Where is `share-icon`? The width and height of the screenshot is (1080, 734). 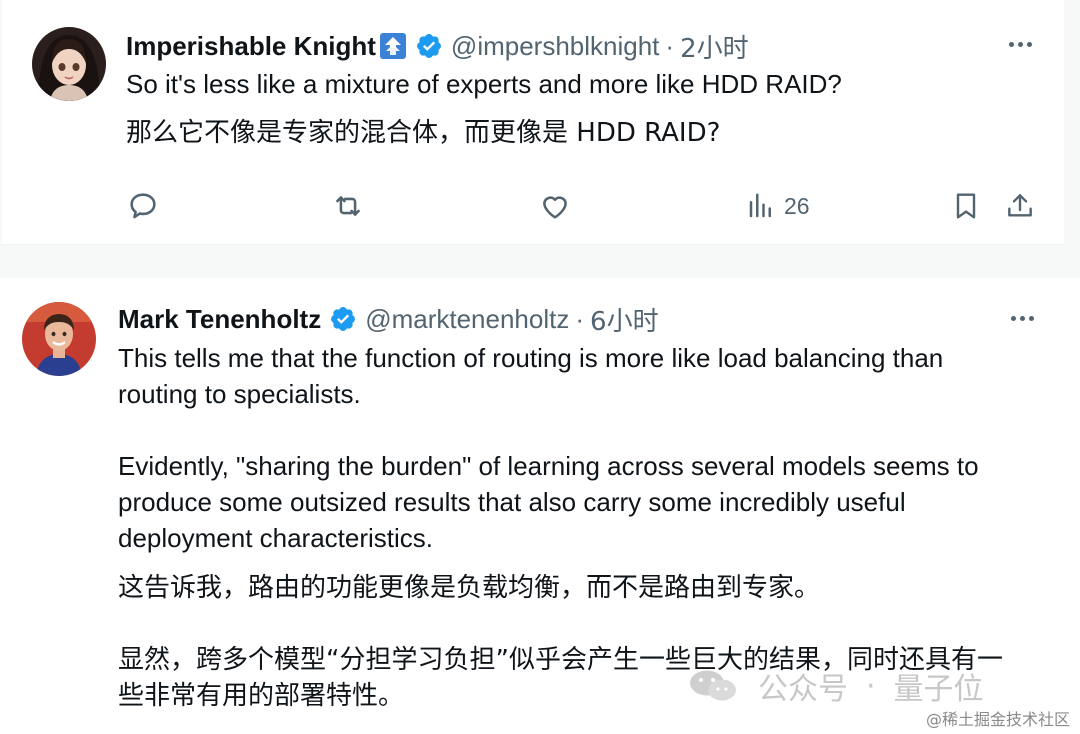 share-icon is located at coordinates (1020, 206).